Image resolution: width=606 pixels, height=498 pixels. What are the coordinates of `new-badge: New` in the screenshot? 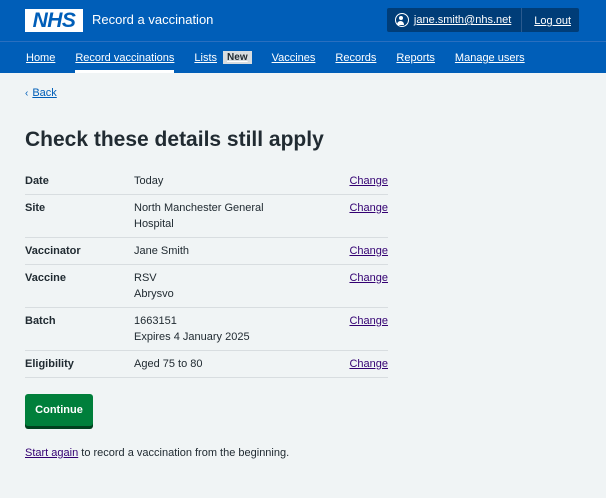 It's located at (237, 57).